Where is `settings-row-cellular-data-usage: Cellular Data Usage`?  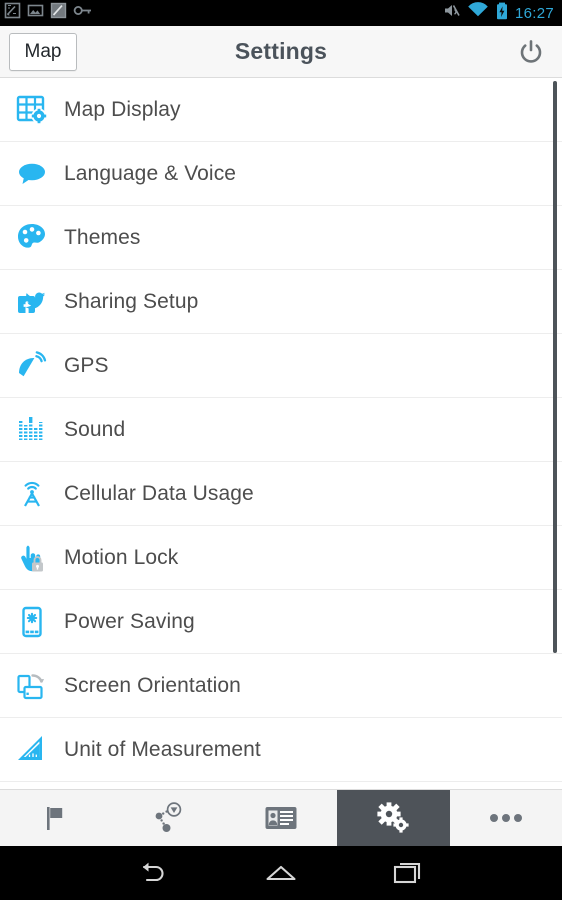
settings-row-cellular-data-usage: Cellular Data Usage is located at coordinates (281, 494).